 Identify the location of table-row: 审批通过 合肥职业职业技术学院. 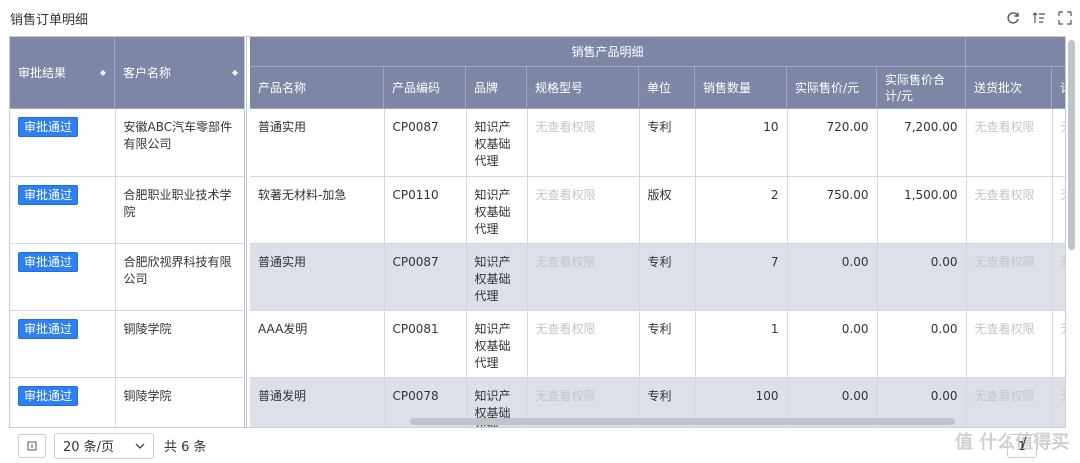
(127, 210).